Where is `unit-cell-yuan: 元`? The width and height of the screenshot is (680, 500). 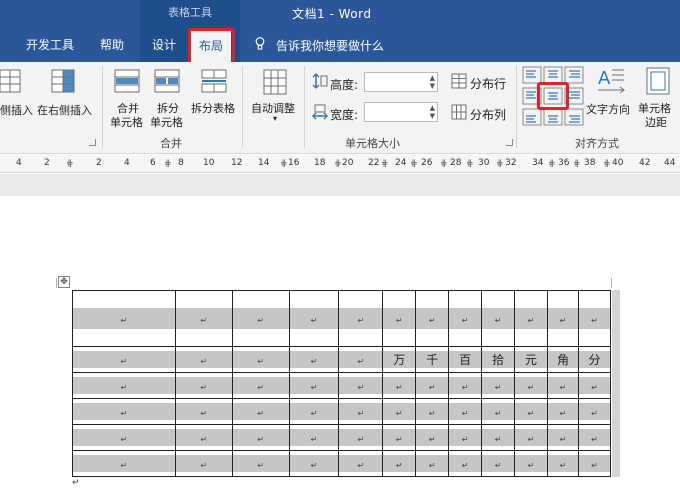 unit-cell-yuan: 元 is located at coordinates (531, 359).